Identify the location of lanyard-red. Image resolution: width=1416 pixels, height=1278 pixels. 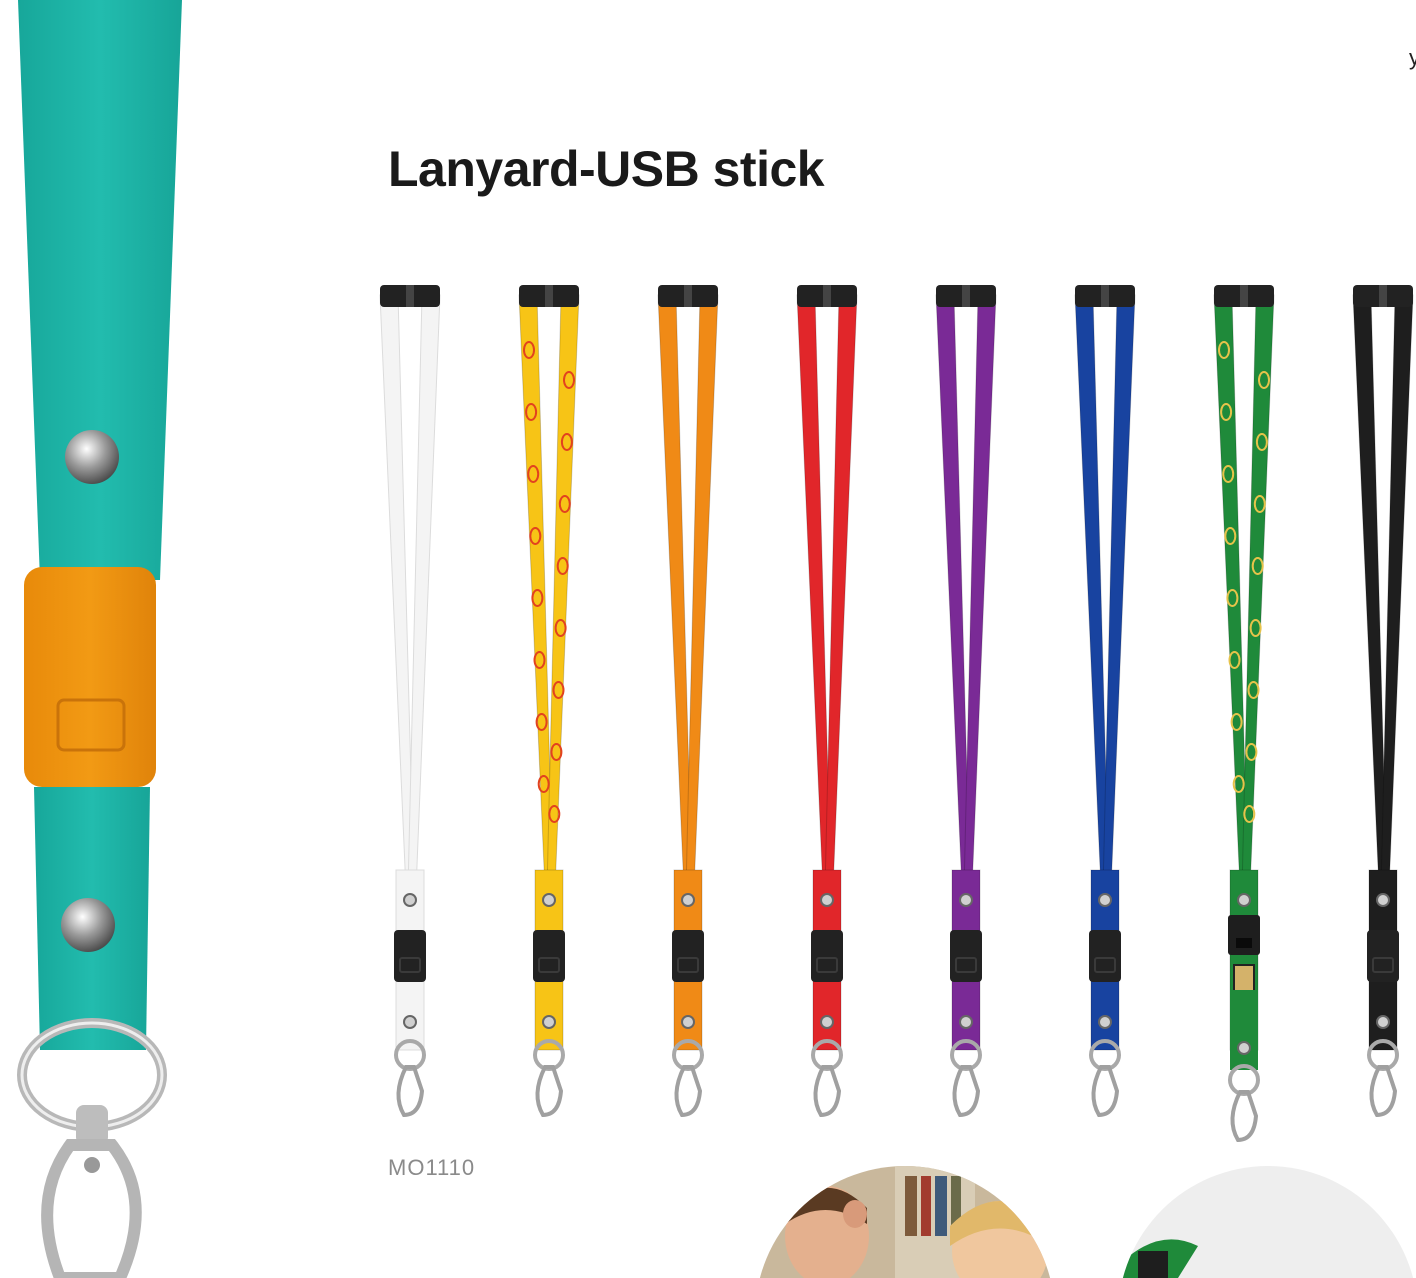
(827, 701).